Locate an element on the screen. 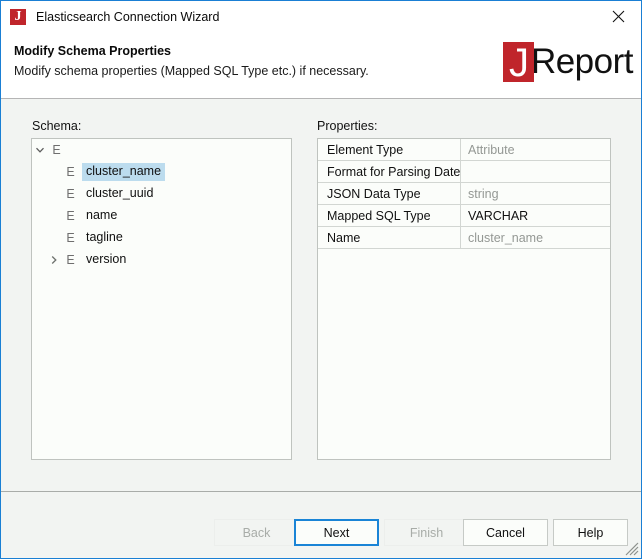 The width and height of the screenshot is (642, 559). jreport-logo: J Report is located at coordinates (568, 62).